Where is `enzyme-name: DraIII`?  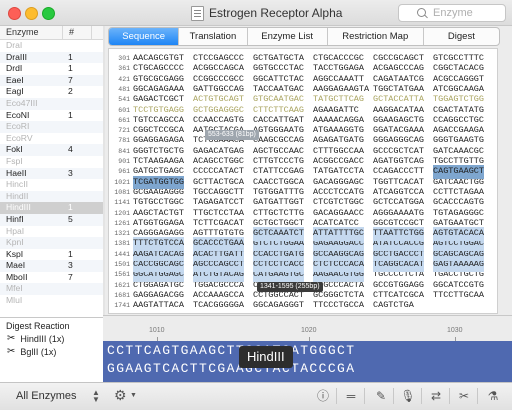
enzyme-name: DraIII is located at coordinates (17, 56).